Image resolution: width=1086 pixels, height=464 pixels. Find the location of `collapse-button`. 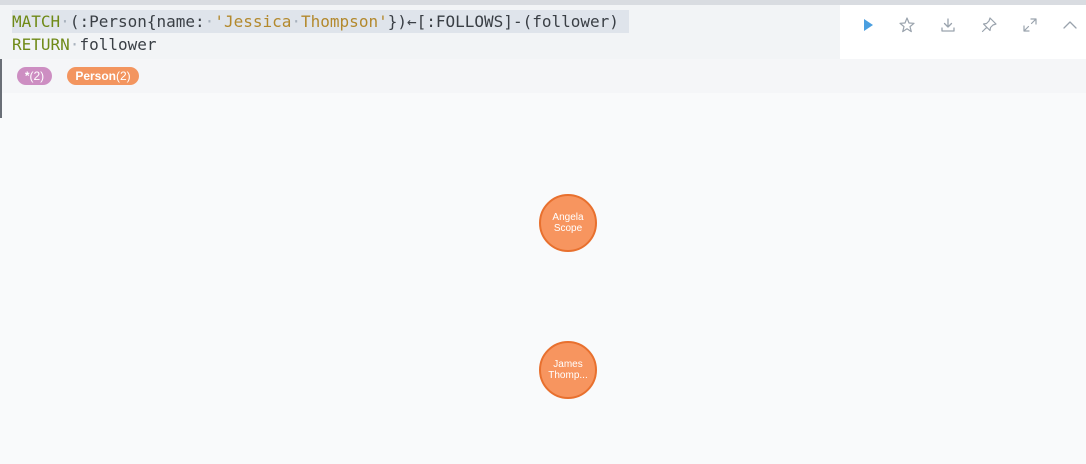

collapse-button is located at coordinates (1070, 25).